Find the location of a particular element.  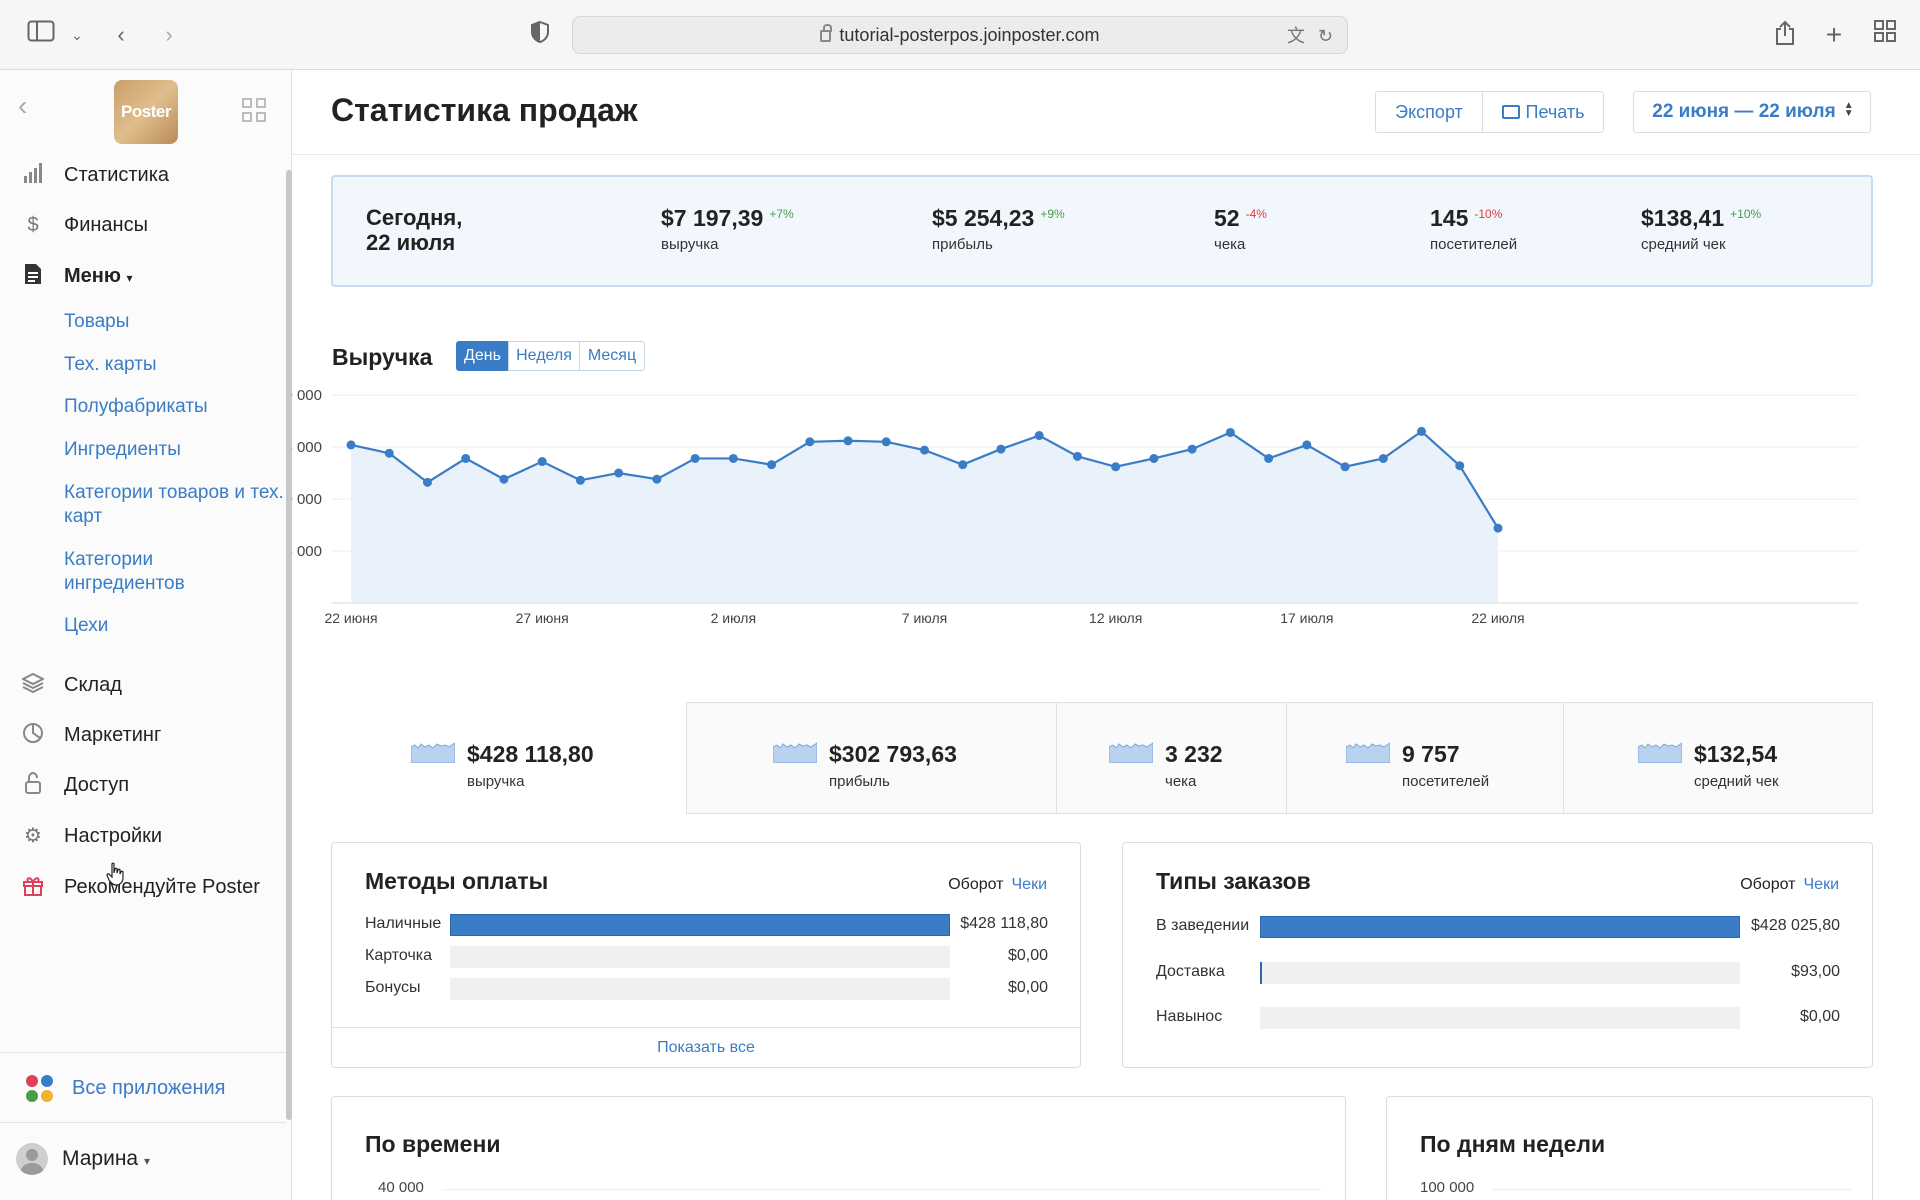

row-value: $0,00 is located at coordinates (1819, 1016).